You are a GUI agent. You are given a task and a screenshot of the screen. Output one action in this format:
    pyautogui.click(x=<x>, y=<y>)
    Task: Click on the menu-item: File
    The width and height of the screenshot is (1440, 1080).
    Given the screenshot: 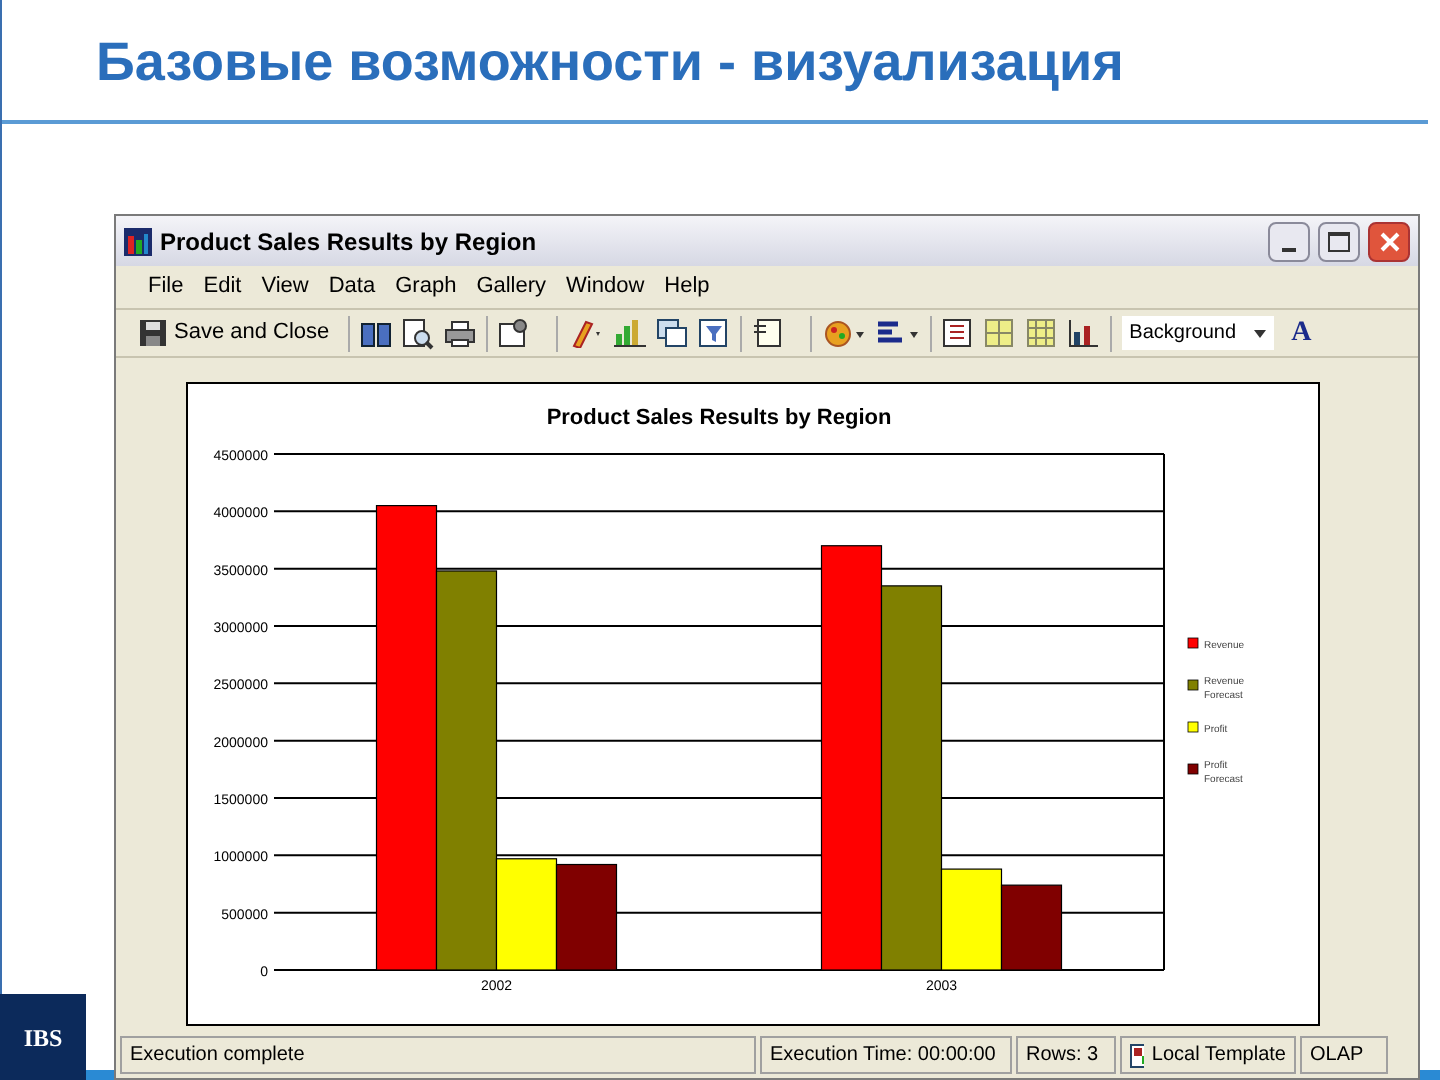 What is the action you would take?
    pyautogui.click(x=166, y=287)
    